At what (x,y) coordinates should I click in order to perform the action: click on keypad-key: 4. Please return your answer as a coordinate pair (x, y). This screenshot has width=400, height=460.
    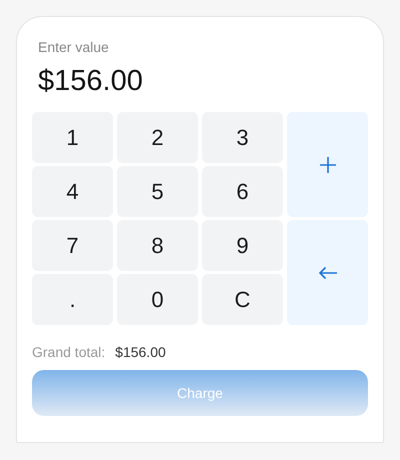
    Looking at the image, I should click on (72, 191).